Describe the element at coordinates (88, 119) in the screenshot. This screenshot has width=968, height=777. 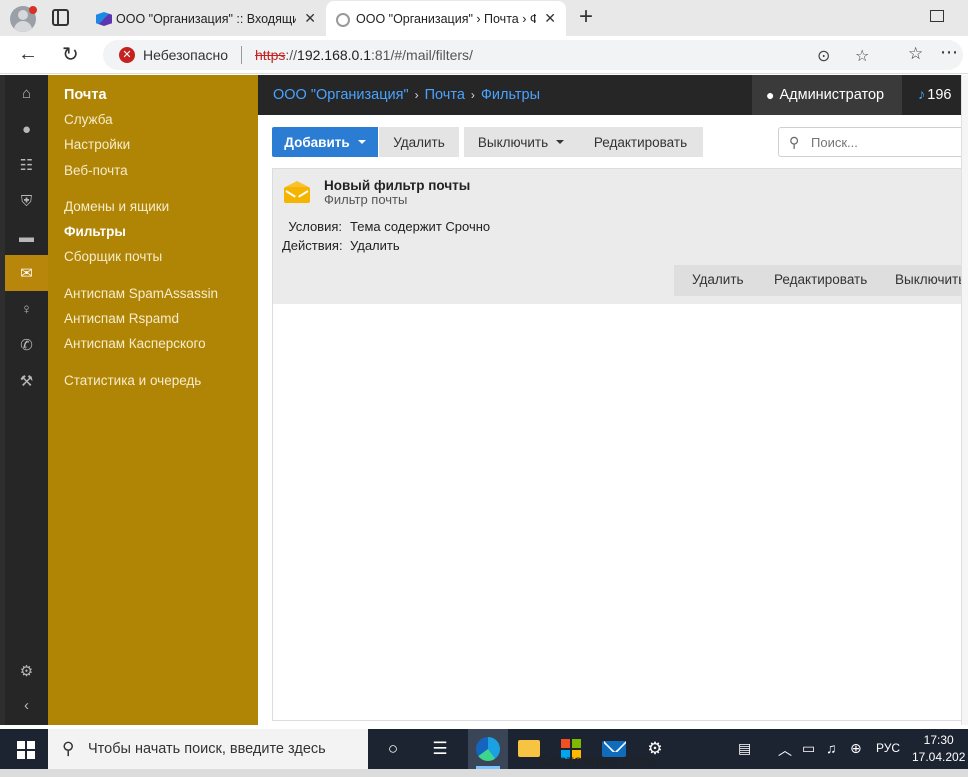
I see `menu-item-service: Служба` at that location.